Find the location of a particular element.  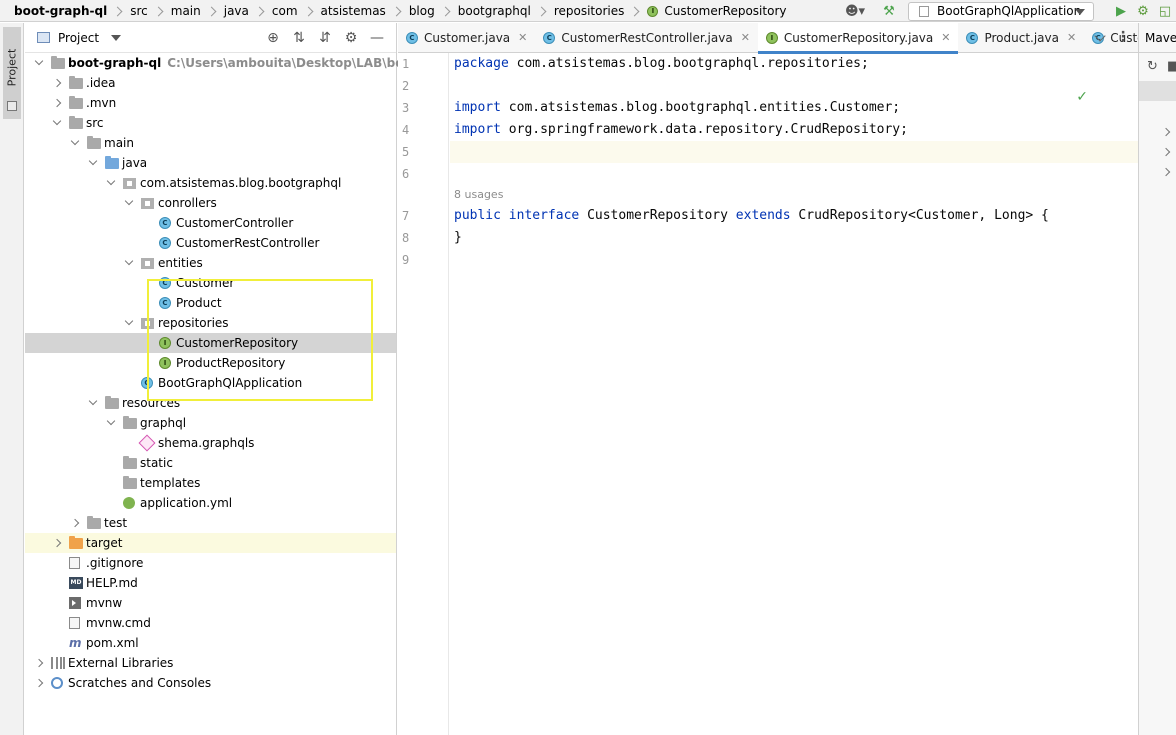

no-problems-check-icon: ✓ is located at coordinates (1082, 97).